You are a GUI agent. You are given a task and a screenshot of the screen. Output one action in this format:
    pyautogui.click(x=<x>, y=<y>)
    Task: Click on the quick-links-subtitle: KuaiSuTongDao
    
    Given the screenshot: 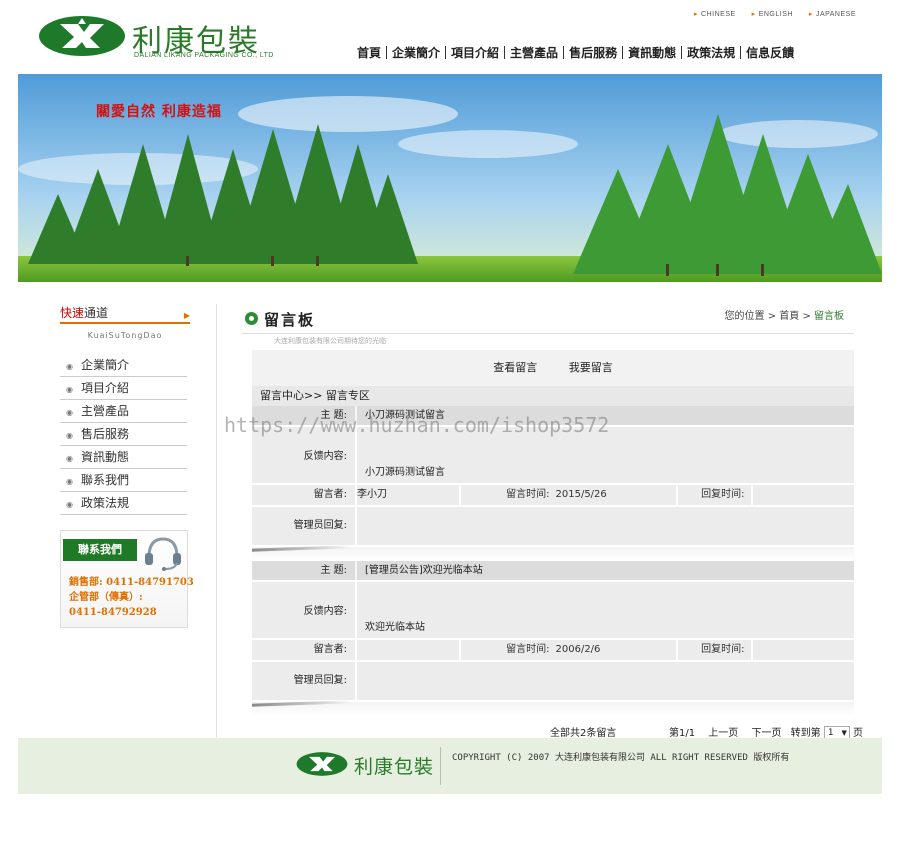 What is the action you would take?
    pyautogui.click(x=125, y=335)
    